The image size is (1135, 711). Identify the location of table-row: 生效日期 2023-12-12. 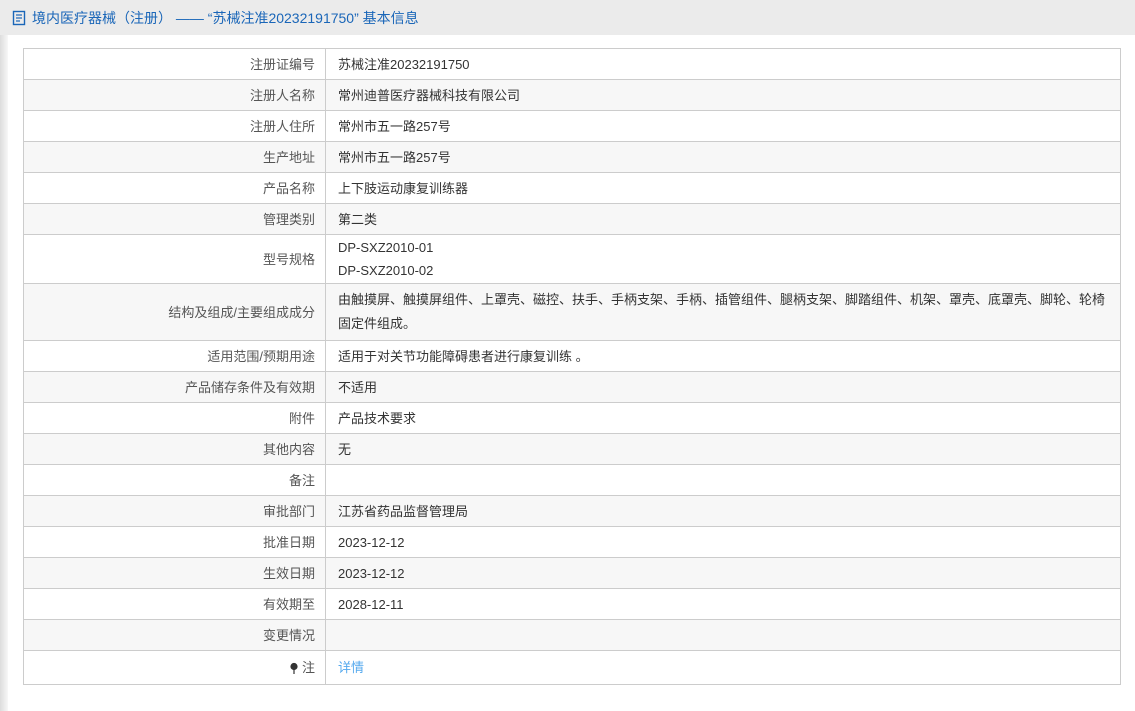
(572, 573).